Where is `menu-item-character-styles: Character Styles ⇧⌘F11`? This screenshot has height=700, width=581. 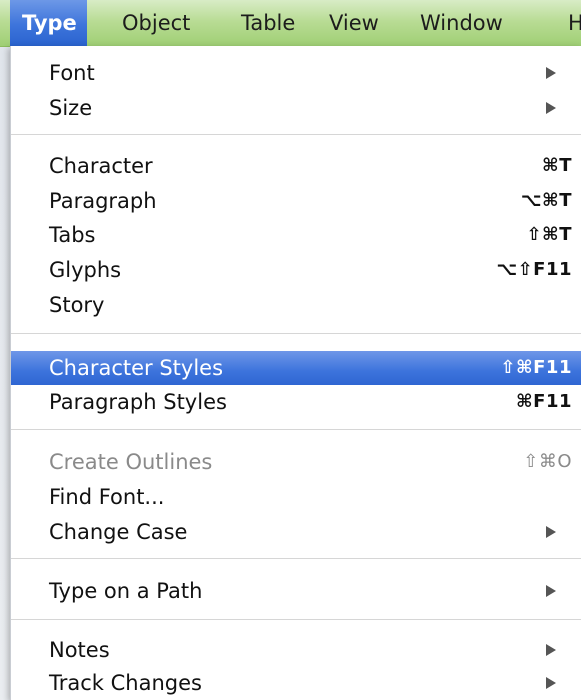 menu-item-character-styles: Character Styles ⇧⌘F11 is located at coordinates (296, 368).